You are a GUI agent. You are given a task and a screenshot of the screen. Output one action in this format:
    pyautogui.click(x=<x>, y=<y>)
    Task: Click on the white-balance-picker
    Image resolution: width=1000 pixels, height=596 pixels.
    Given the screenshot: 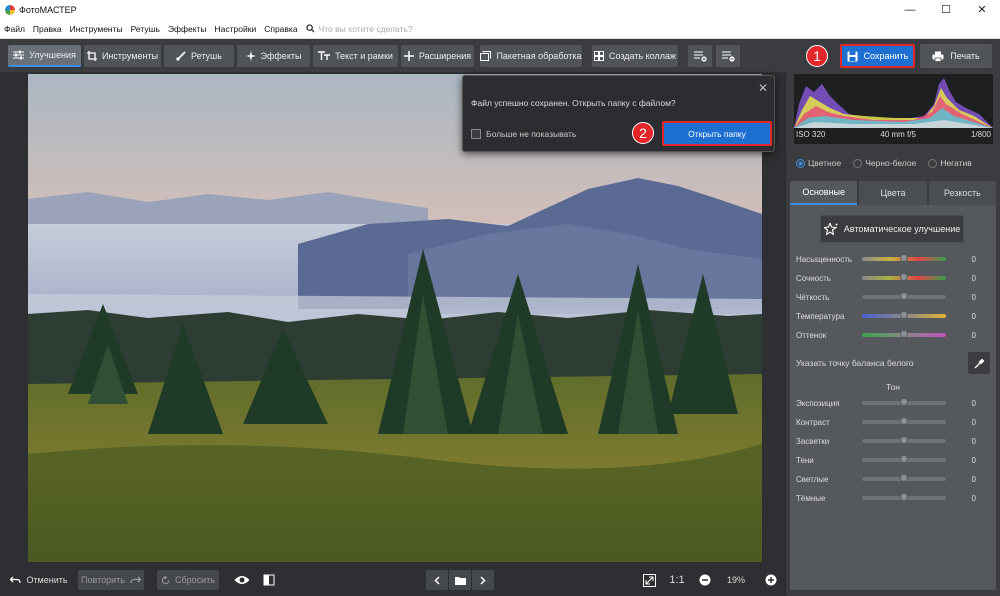 What is the action you would take?
    pyautogui.click(x=979, y=363)
    